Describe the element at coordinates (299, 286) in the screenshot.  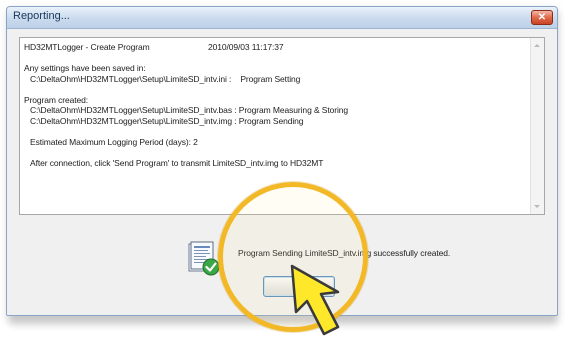
I see `ok-button: OK` at that location.